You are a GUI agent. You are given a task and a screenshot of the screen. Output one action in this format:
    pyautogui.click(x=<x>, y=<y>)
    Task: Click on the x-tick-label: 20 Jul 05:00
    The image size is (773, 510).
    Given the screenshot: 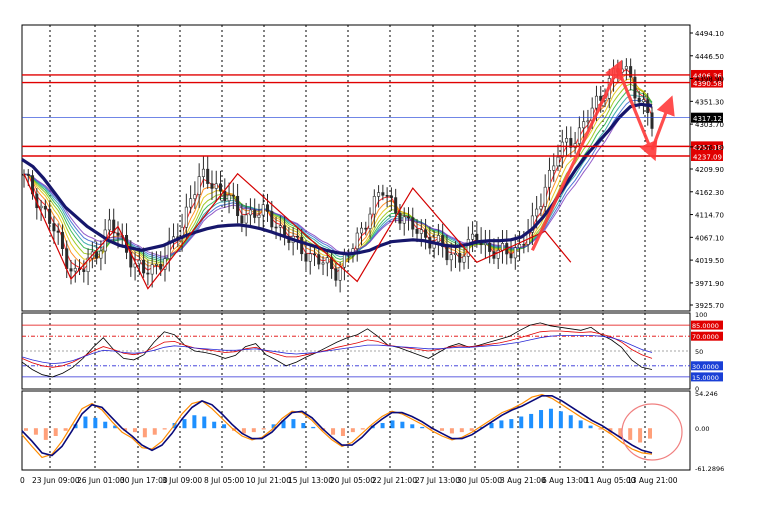 What is the action you would take?
    pyautogui.click(x=352, y=480)
    